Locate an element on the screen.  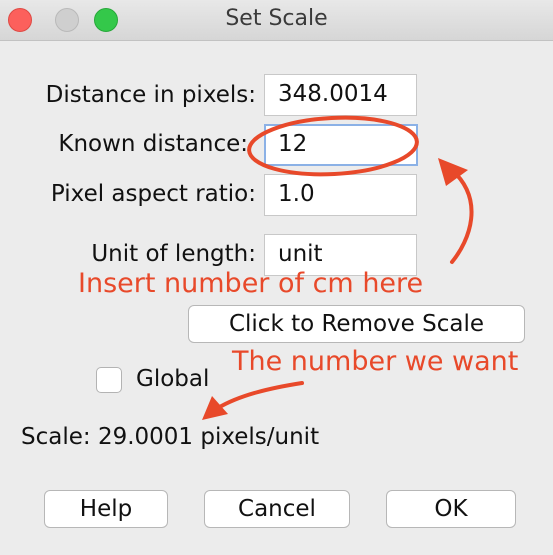
insert-number-note: Insert number of cm here is located at coordinates (251, 283).